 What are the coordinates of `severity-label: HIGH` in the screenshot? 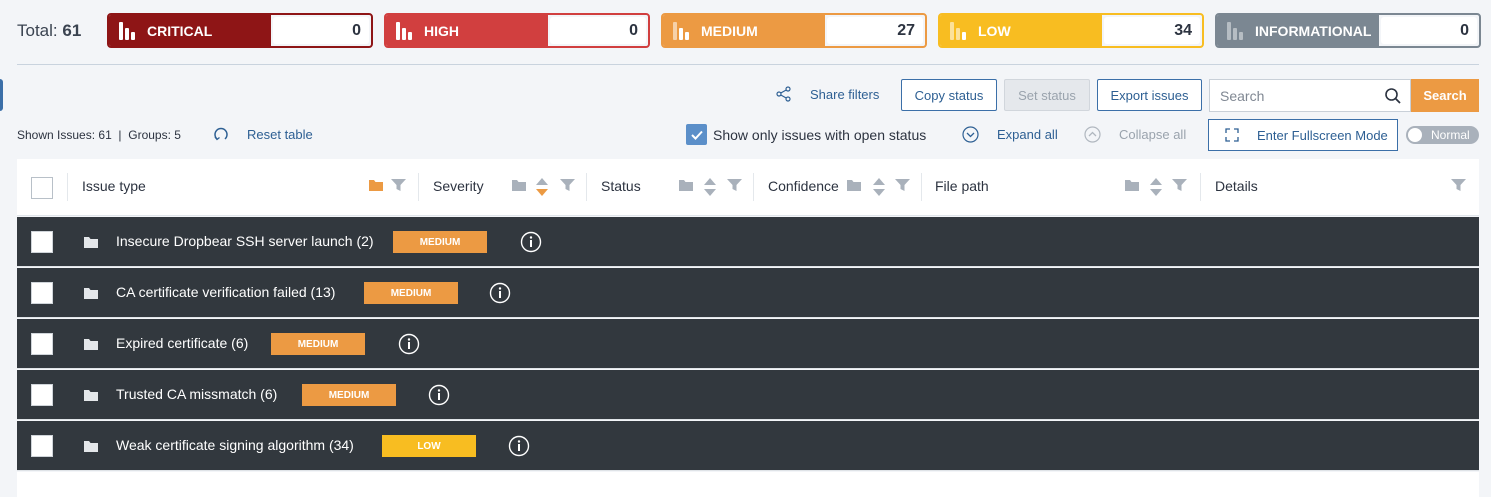 It's located at (441, 30).